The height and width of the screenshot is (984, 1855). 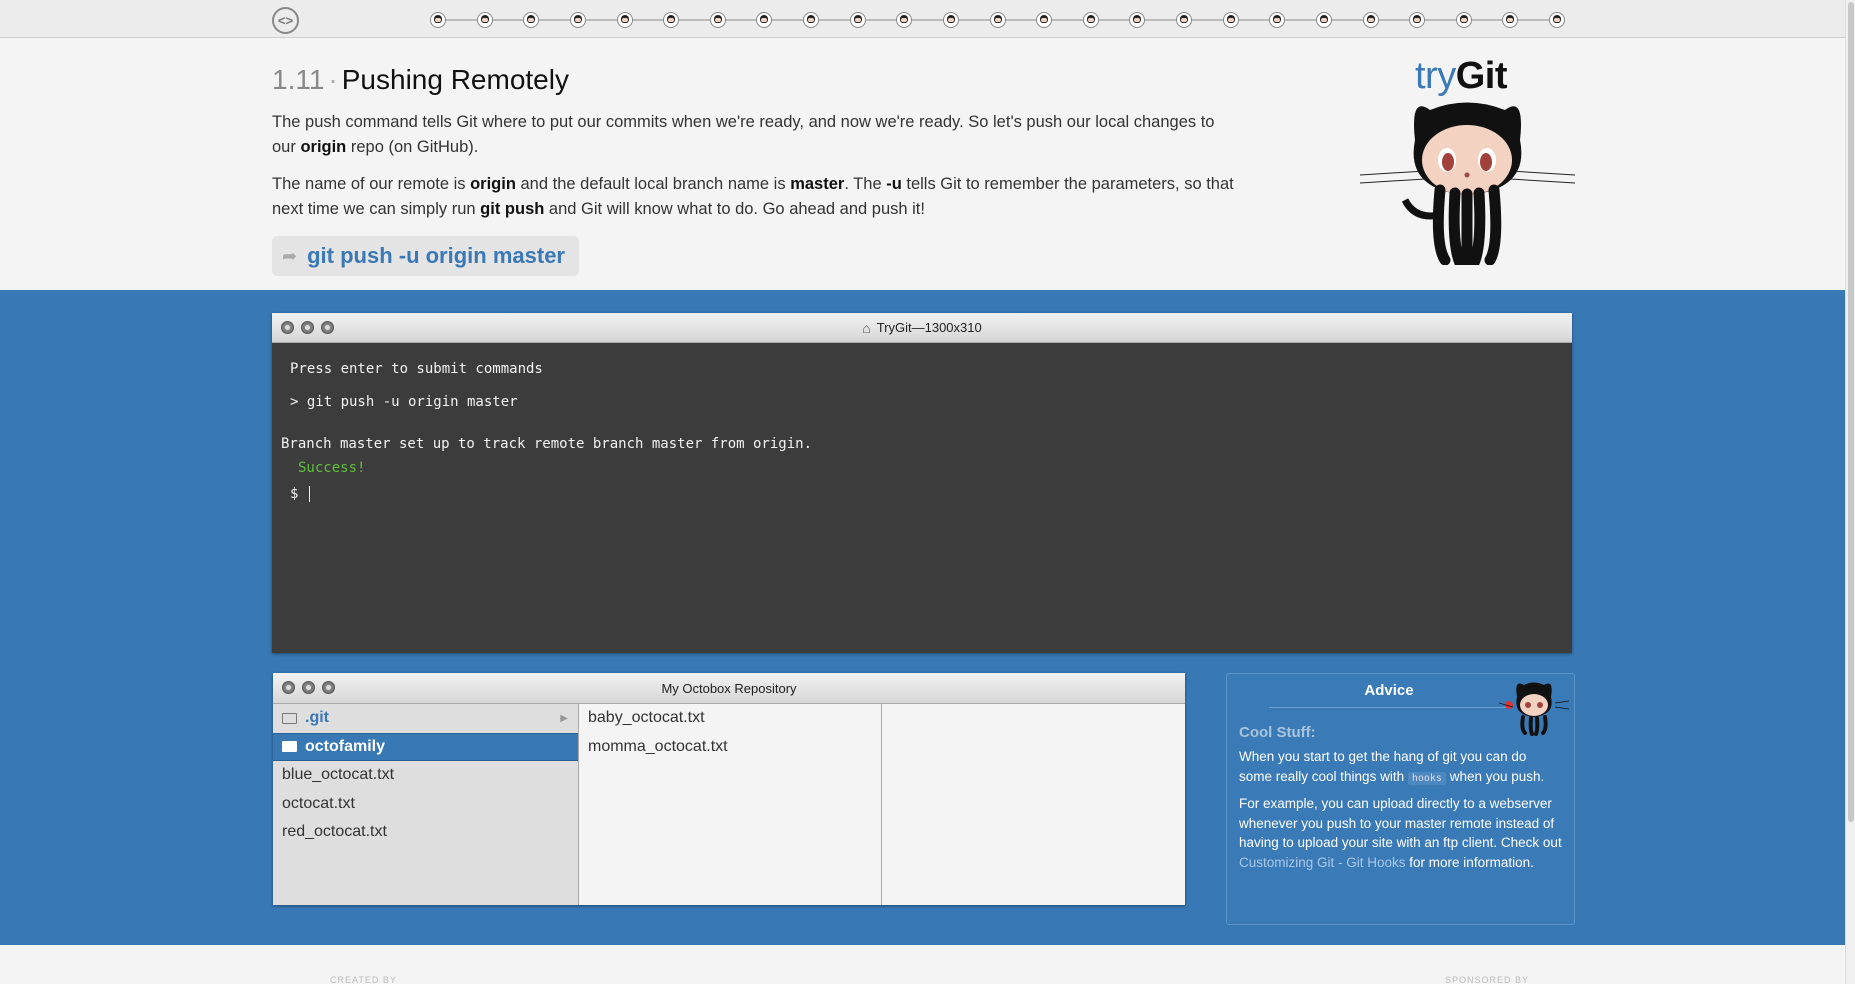 I want to click on file-item: red_octocat.txt, so click(x=425, y=832).